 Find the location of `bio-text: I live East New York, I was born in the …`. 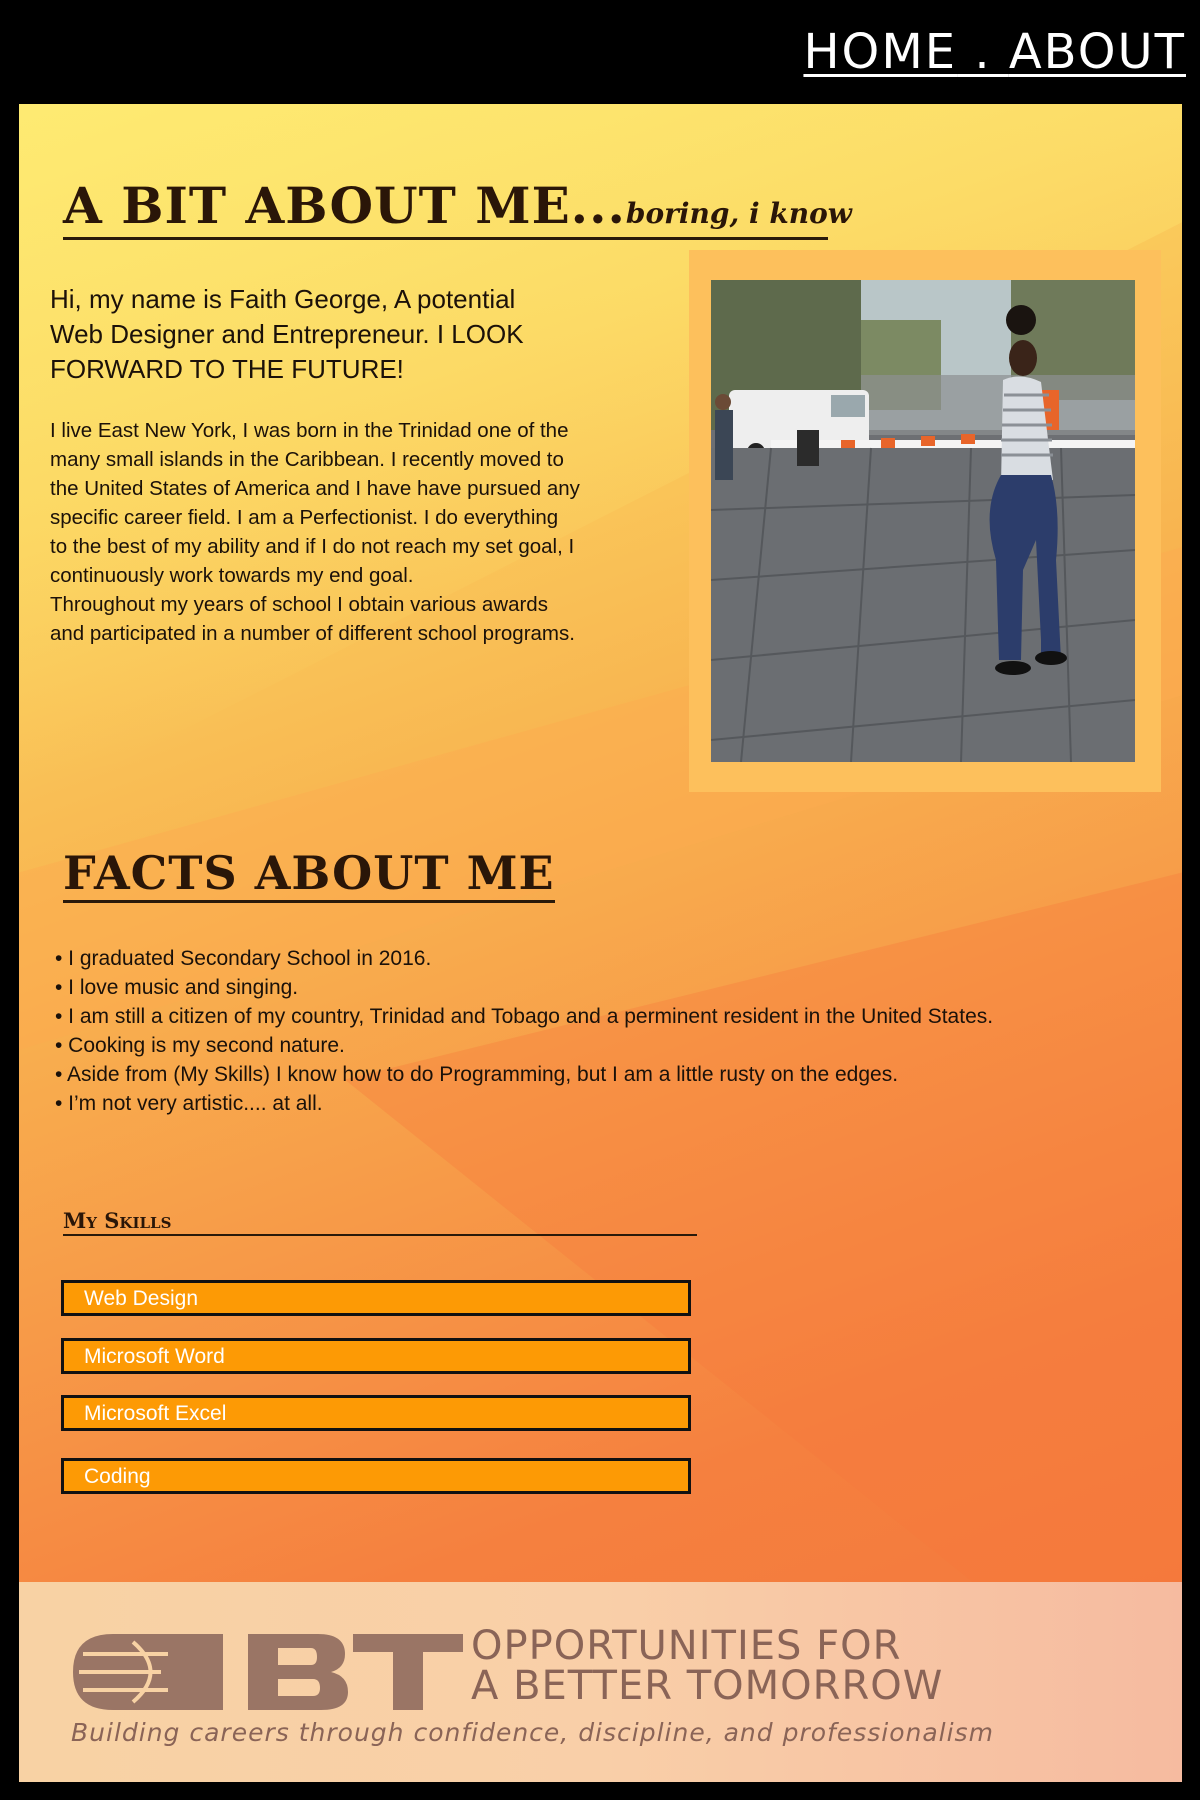

bio-text: I live East New York, I was born in the … is located at coordinates (315, 532).